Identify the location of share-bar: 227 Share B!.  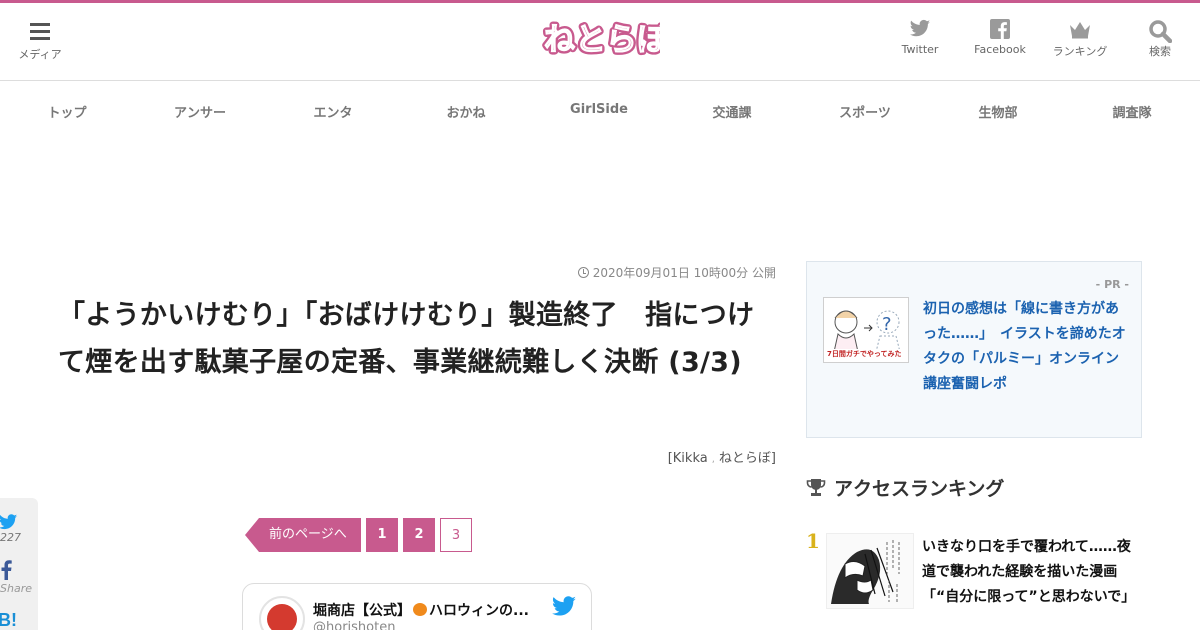
(19, 564).